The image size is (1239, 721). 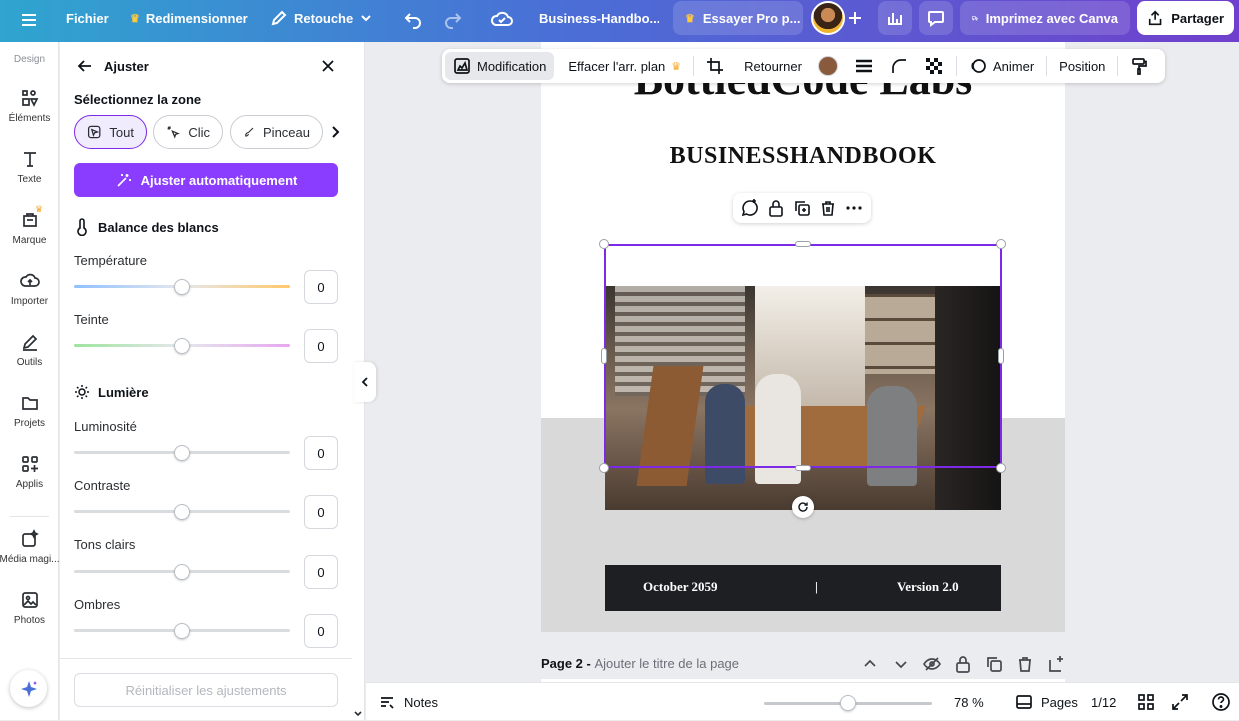 I want to click on chevron-up-icon, so click(x=870, y=664).